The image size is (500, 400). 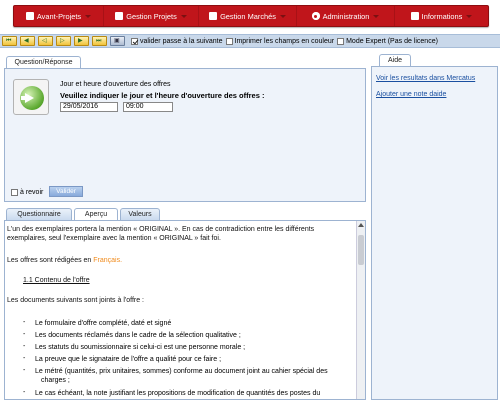 I want to click on forward-icon: ▷, so click(x=62, y=41).